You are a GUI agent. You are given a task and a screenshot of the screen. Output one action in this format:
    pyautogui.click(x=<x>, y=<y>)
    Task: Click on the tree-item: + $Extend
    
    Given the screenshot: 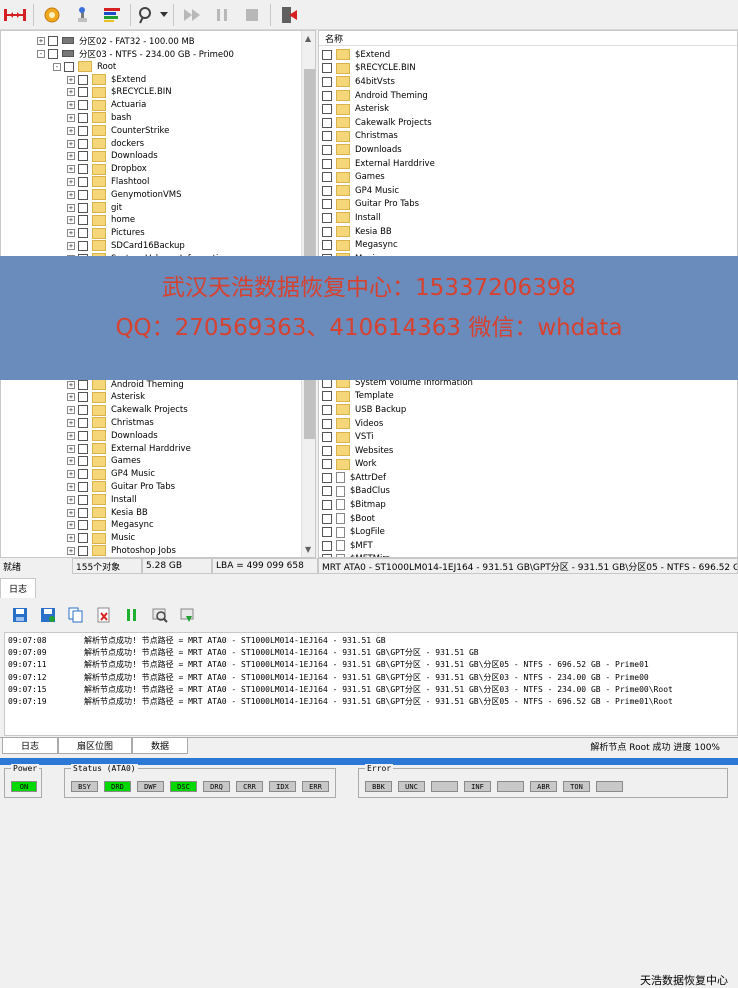 What is the action you would take?
    pyautogui.click(x=106, y=79)
    